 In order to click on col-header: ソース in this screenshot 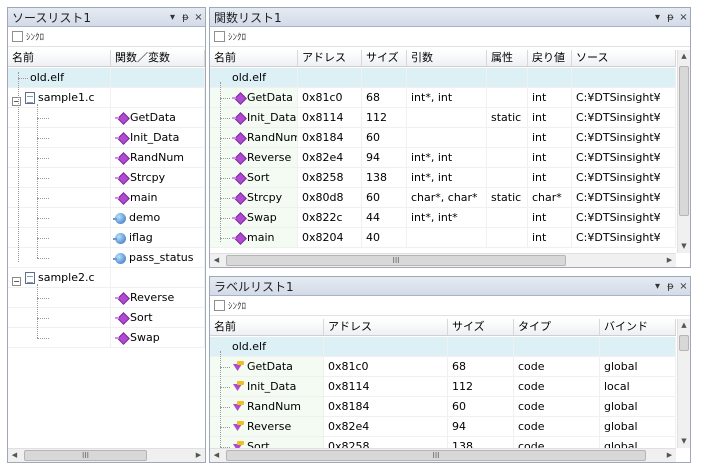, I will do `click(624, 58)`.